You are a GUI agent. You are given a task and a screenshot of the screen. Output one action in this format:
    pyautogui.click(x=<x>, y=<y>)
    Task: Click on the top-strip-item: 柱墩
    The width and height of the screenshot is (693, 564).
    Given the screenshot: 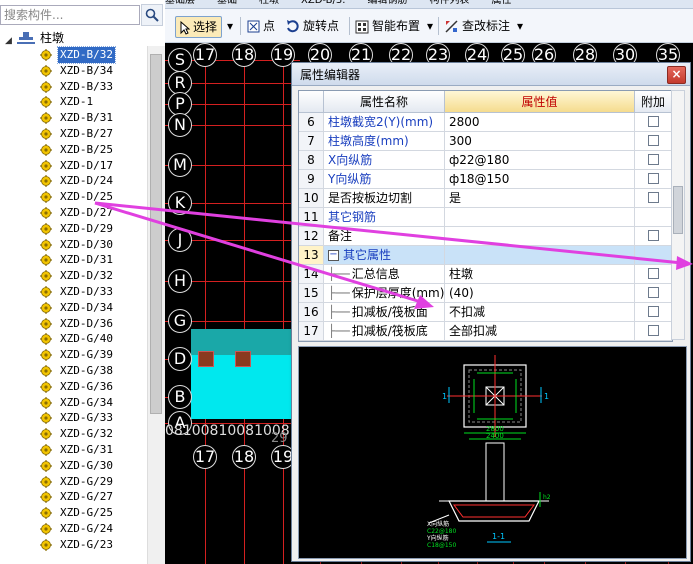 What is the action you would take?
    pyautogui.click(x=269, y=3)
    